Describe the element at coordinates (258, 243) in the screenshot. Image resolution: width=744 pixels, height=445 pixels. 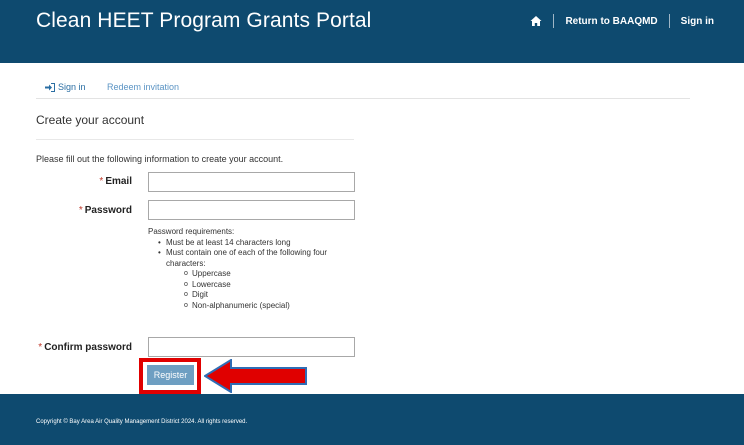
I see `requirement-item: Must be at least 14 characters long` at that location.